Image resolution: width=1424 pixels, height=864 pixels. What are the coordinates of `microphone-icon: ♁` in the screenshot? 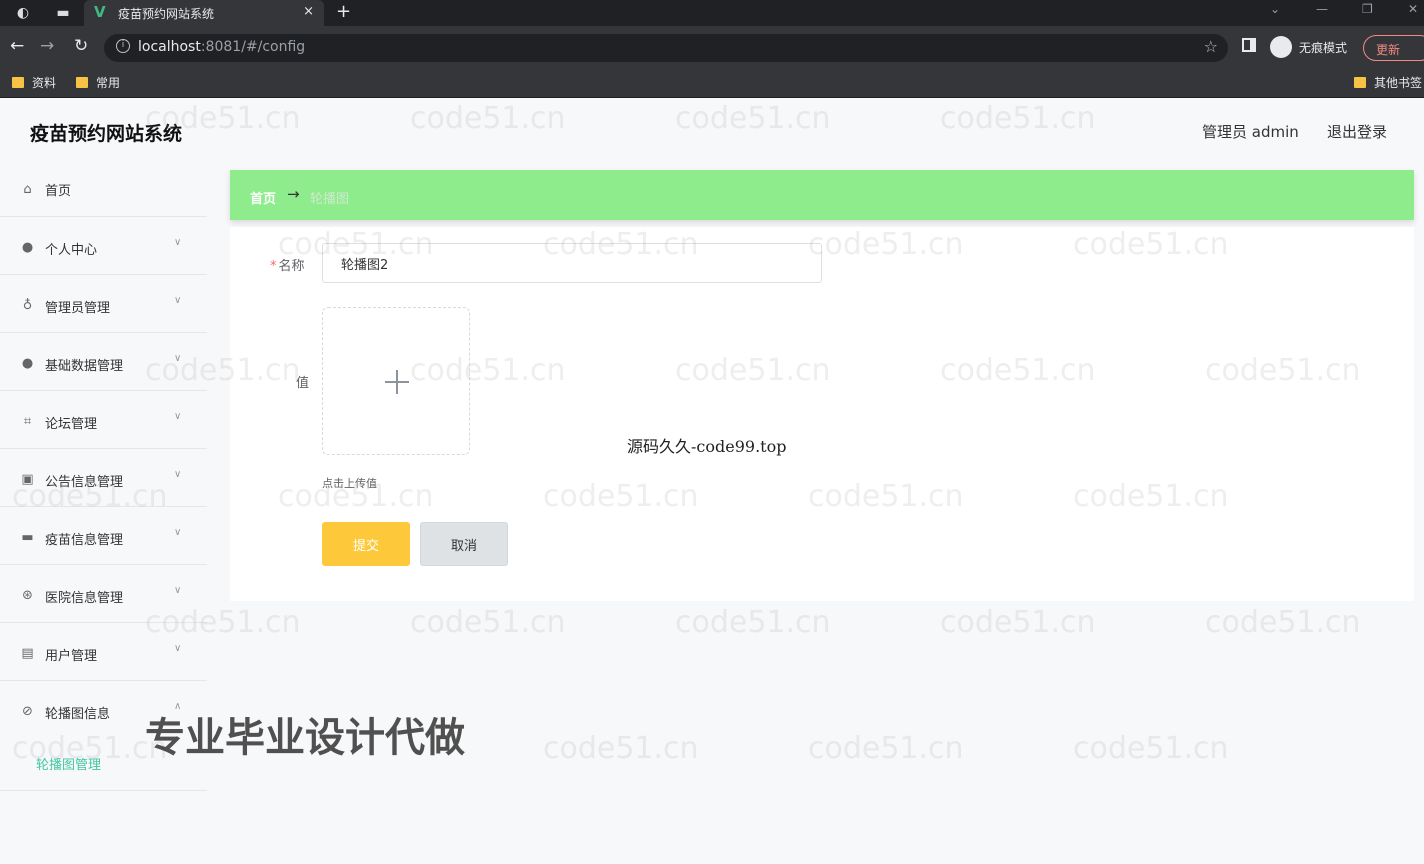 It's located at (27, 305).